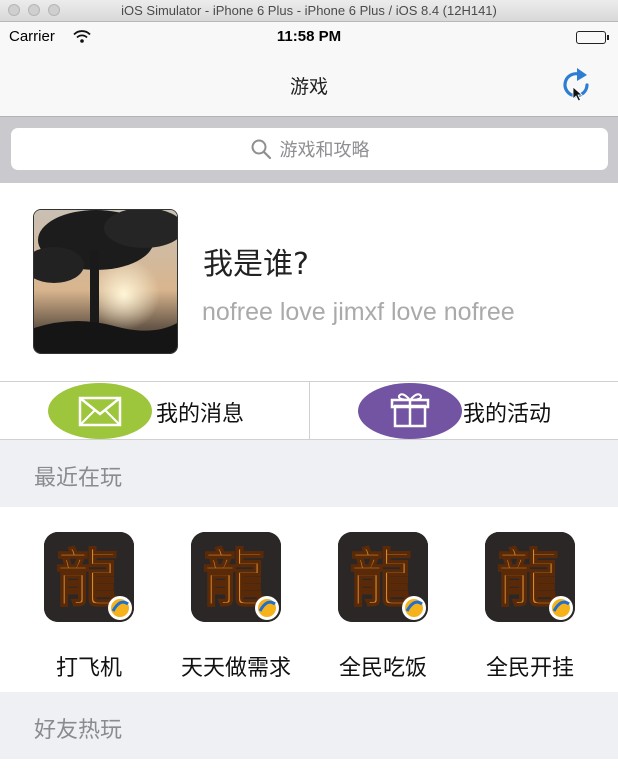 The image size is (618, 776). I want to click on section-header-friends: 好友热玩, so click(309, 725).